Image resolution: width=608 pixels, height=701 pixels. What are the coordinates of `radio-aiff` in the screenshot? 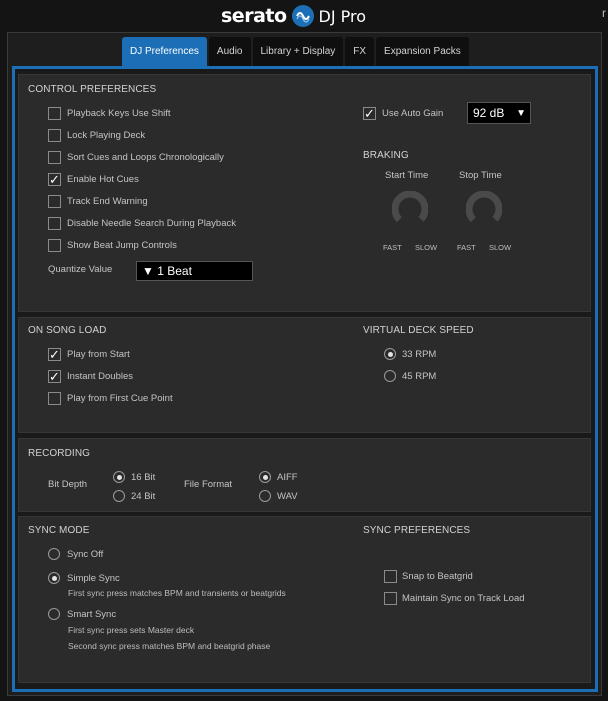 It's located at (265, 477).